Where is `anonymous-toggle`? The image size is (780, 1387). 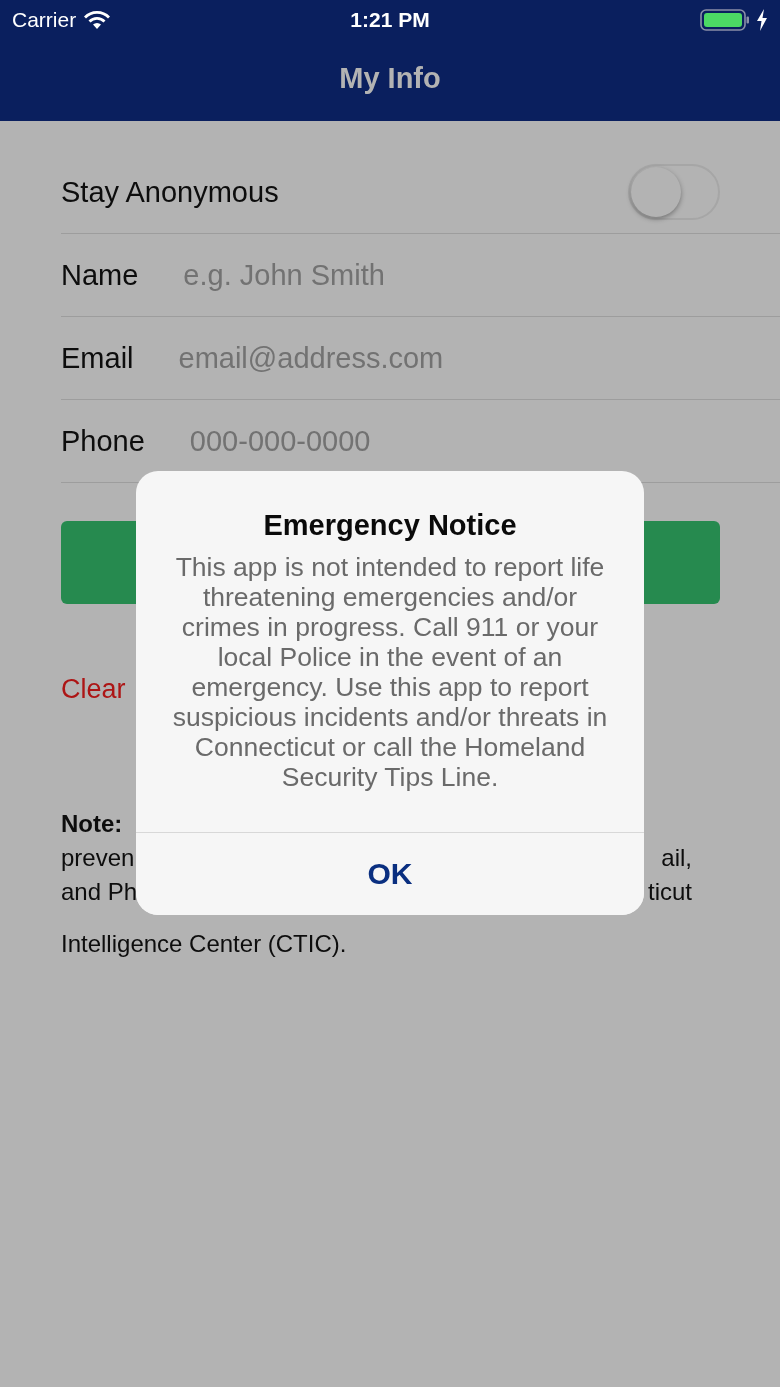
anonymous-toggle is located at coordinates (674, 192).